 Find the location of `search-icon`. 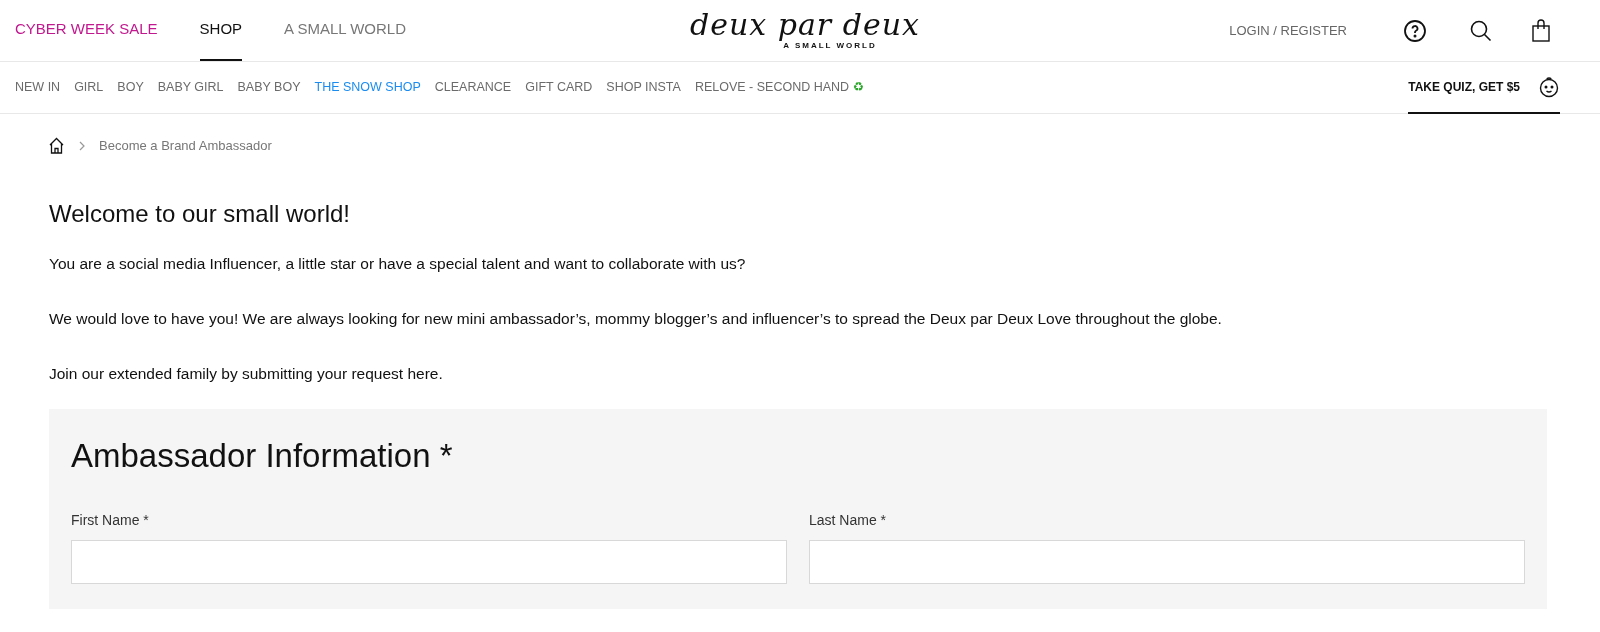

search-icon is located at coordinates (1481, 30).